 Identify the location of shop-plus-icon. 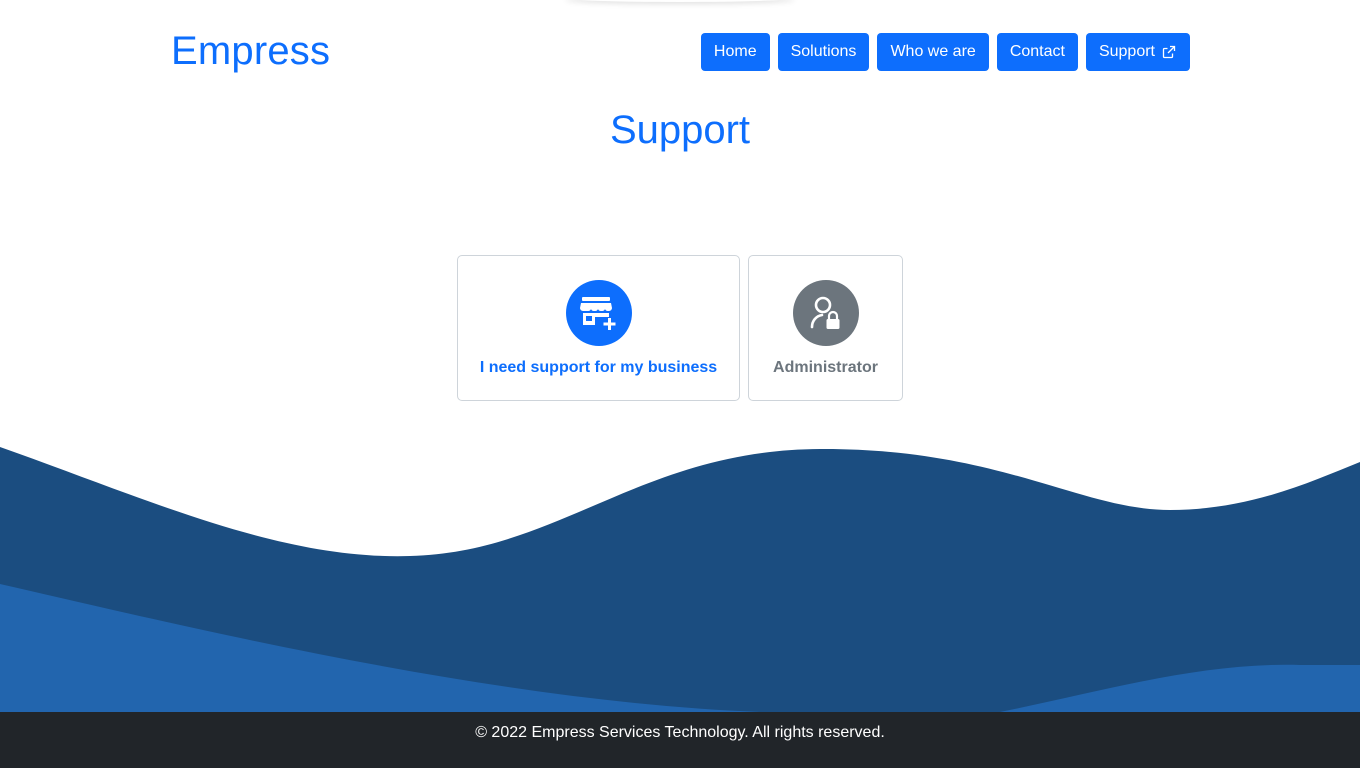
(598, 313).